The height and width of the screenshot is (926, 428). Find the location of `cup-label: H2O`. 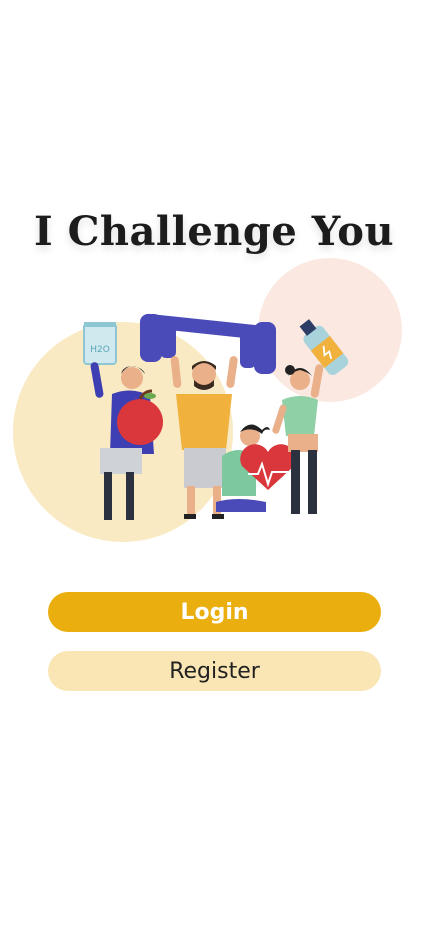

cup-label: H2O is located at coordinates (100, 350).